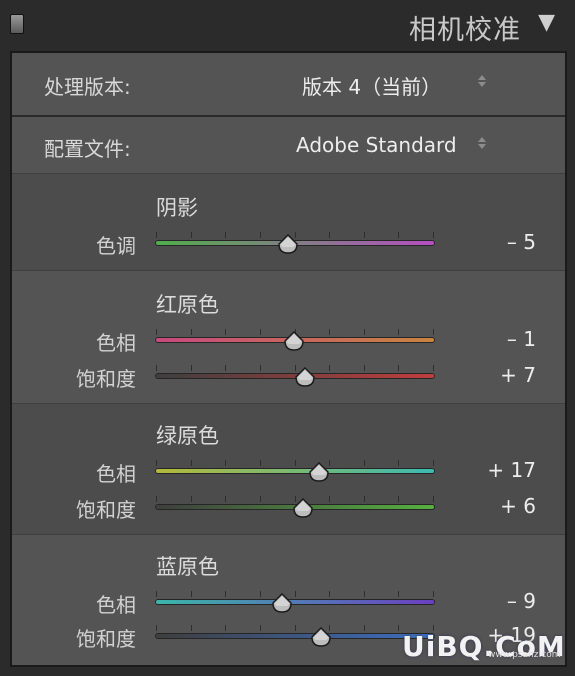  What do you see at coordinates (524, 655) in the screenshot?
I see `watermark-url: www.psahz.com` at bounding box center [524, 655].